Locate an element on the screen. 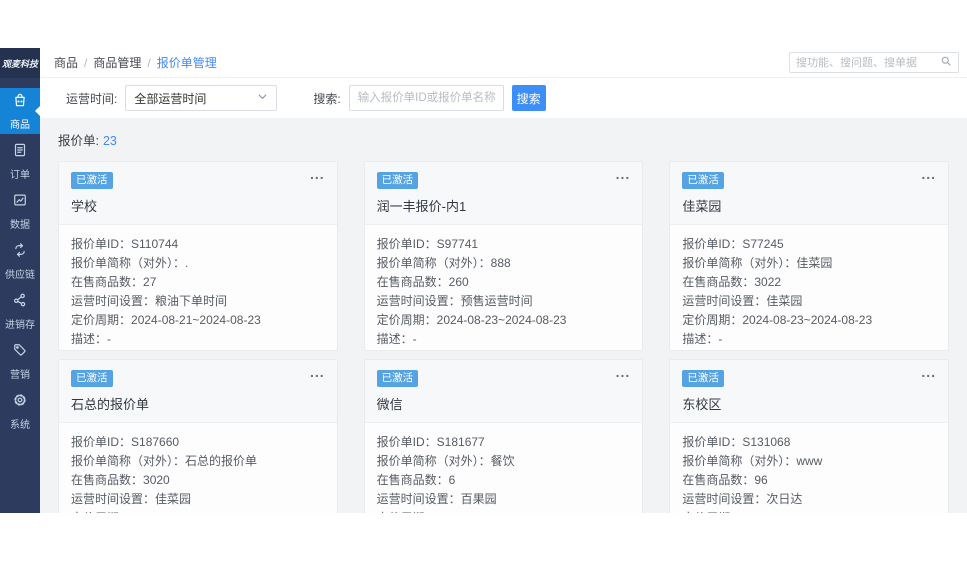  sidebar-item-goods: 商品 is located at coordinates (20, 111).